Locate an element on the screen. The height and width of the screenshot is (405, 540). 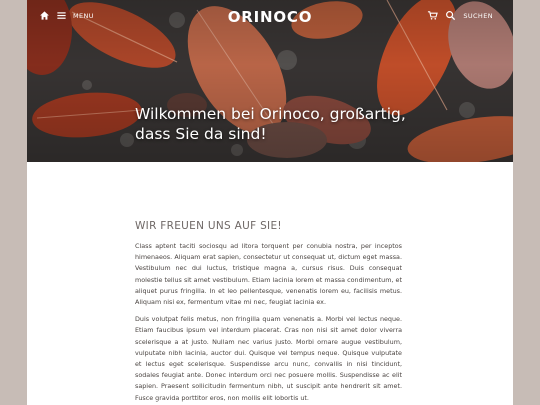
section-heading: WIR FREUEN UNS AUF SIE! is located at coordinates (208, 226).